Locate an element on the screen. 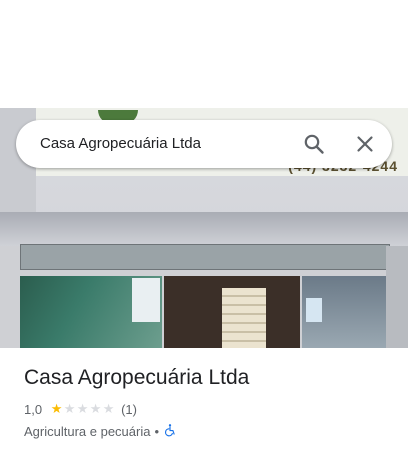 This screenshot has height=456, width=408. photo-poster is located at coordinates (146, 300).